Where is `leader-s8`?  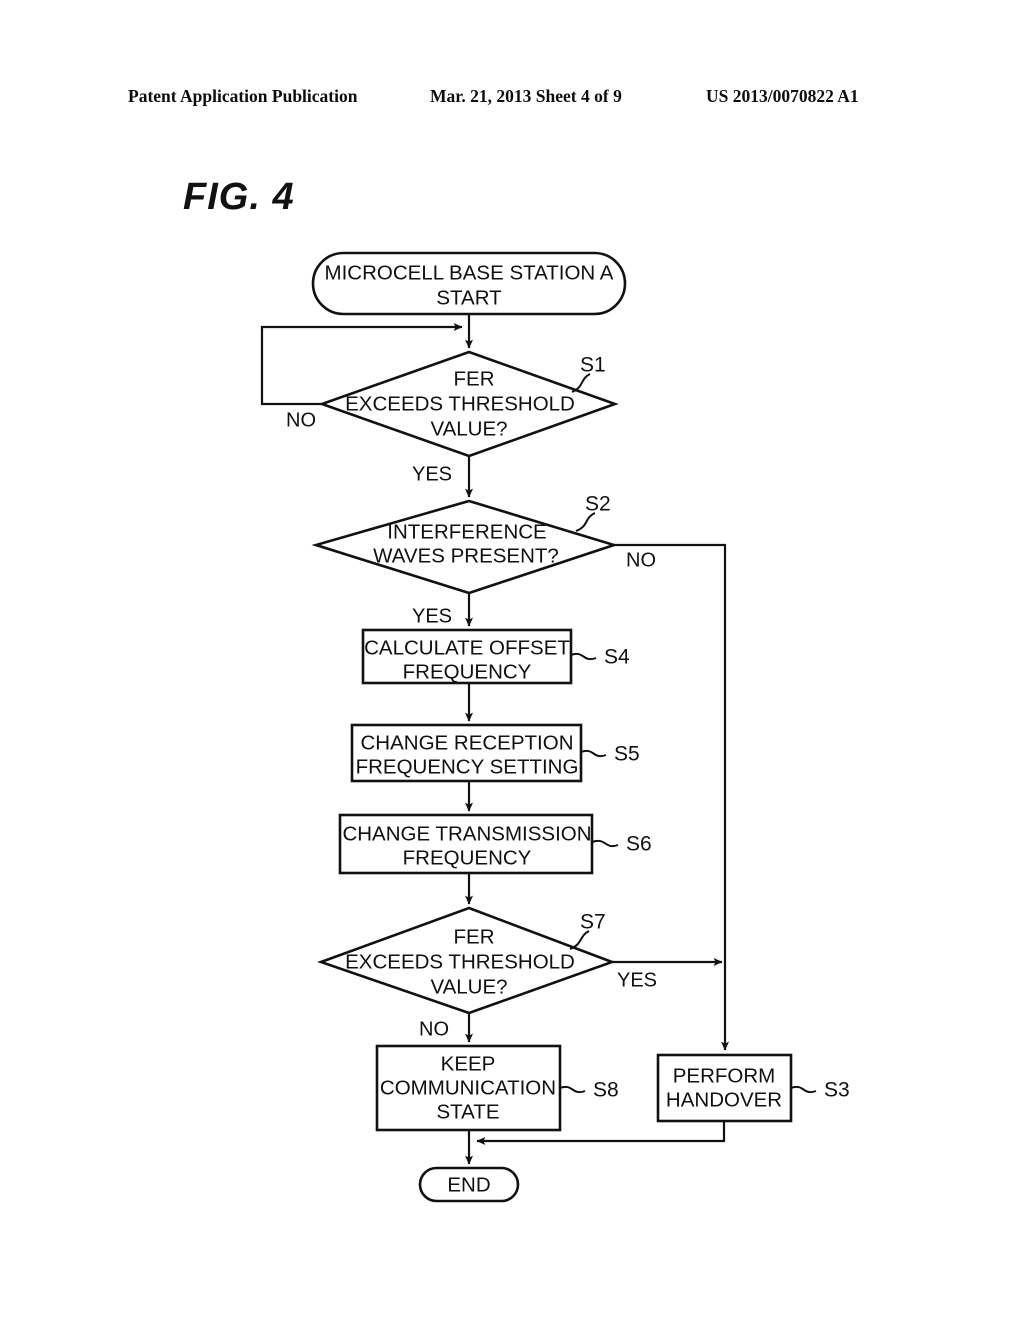 leader-s8 is located at coordinates (572, 1089).